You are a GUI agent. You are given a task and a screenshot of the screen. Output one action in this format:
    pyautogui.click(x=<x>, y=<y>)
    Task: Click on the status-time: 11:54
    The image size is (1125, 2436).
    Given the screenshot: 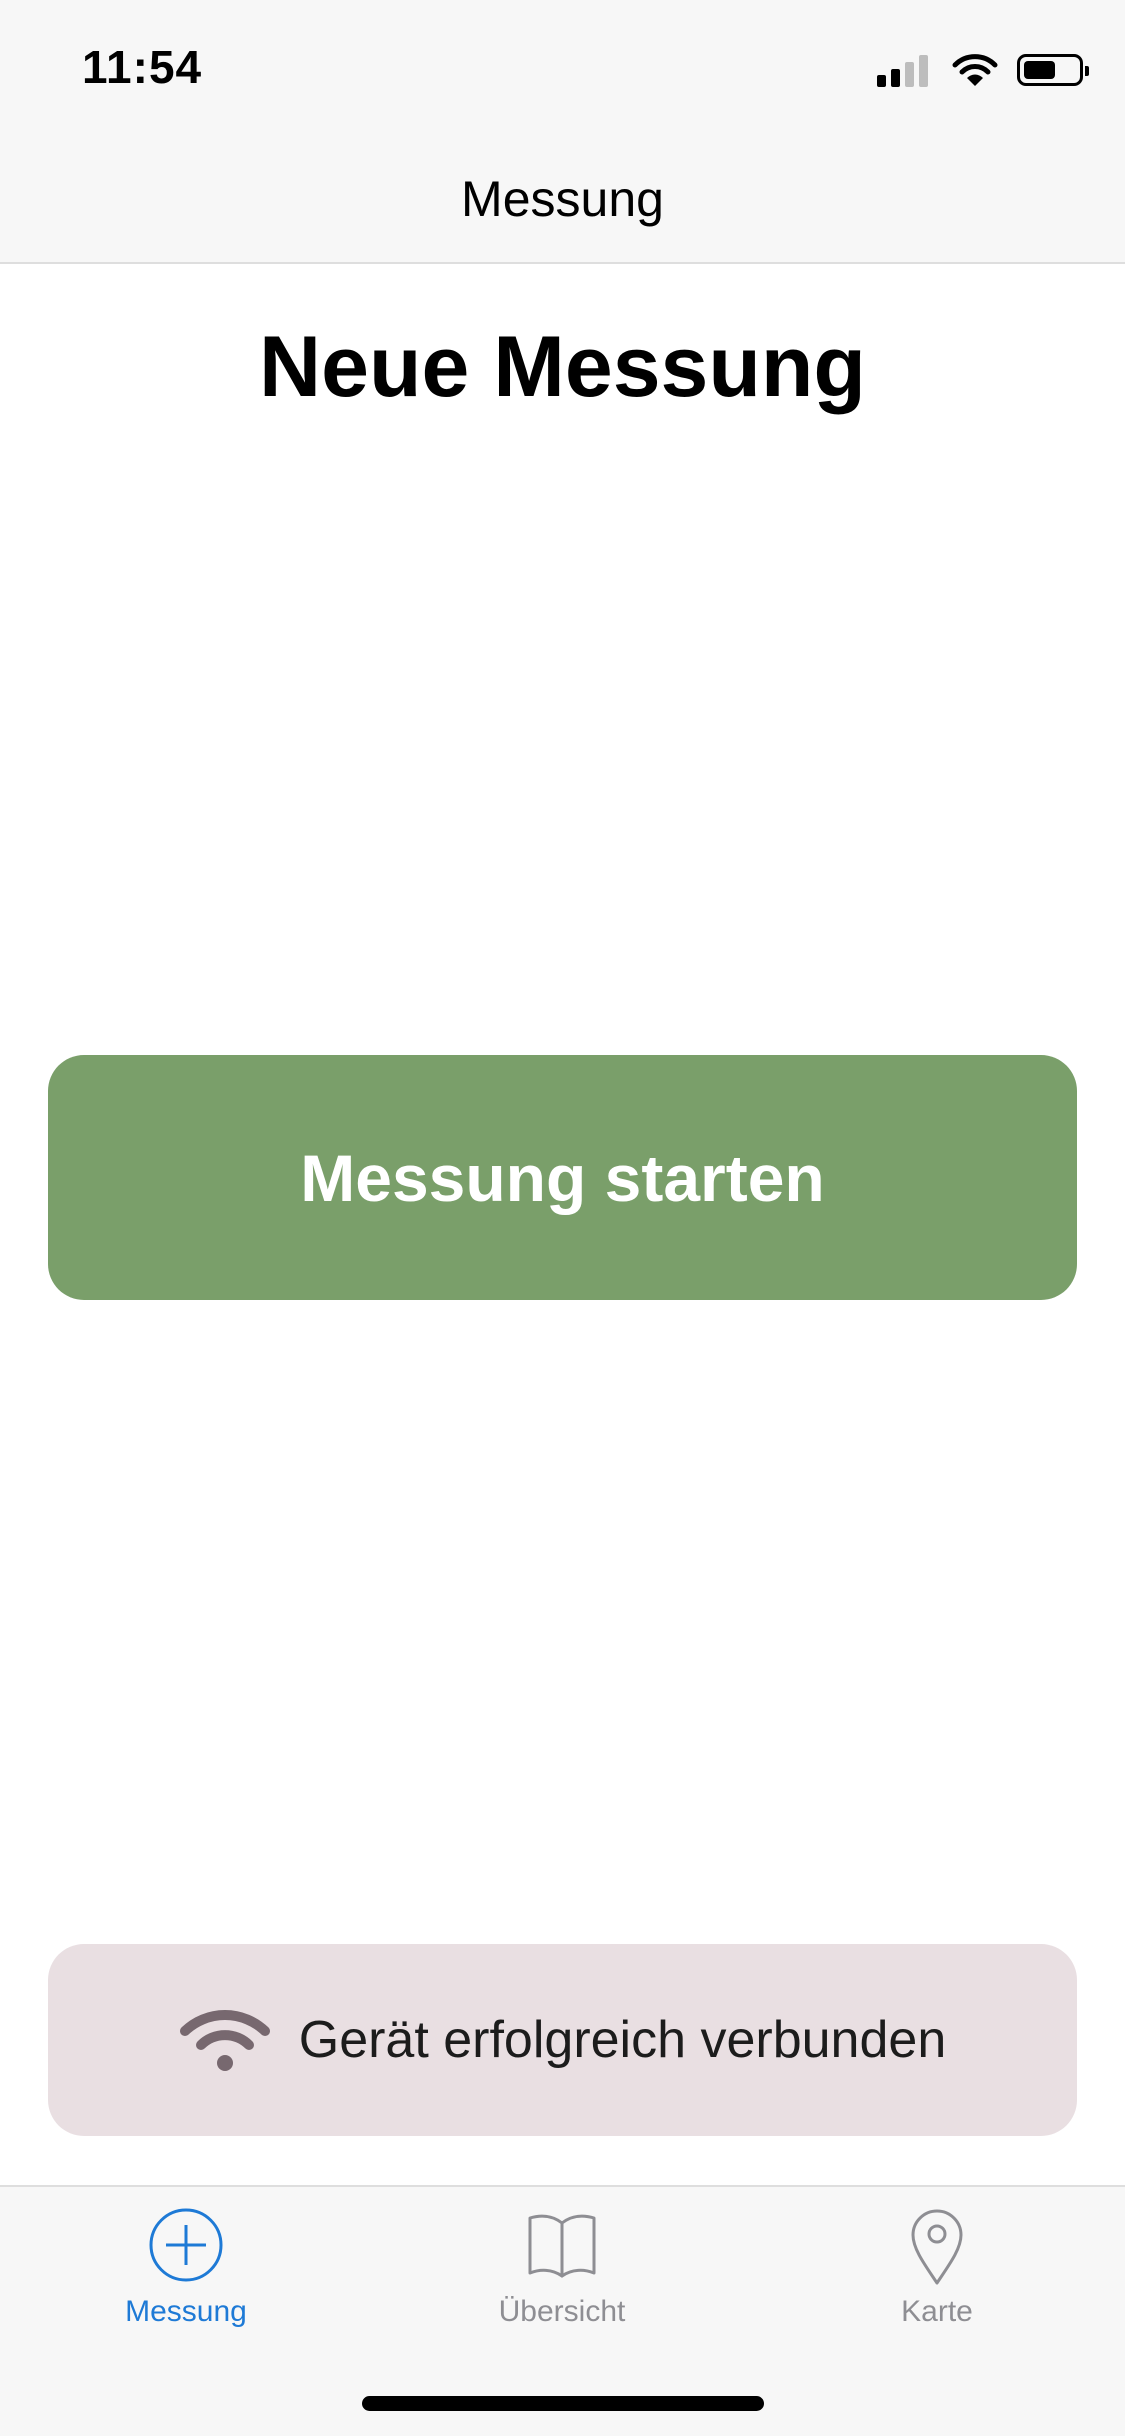 What is the action you would take?
    pyautogui.click(x=142, y=67)
    